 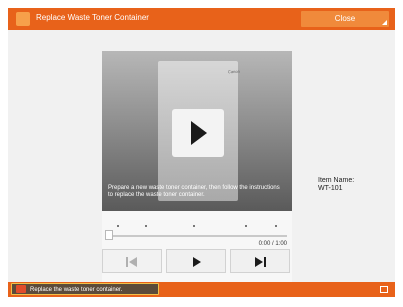 I want to click on status-message: Replace the waste toner container., so click(x=76, y=290).